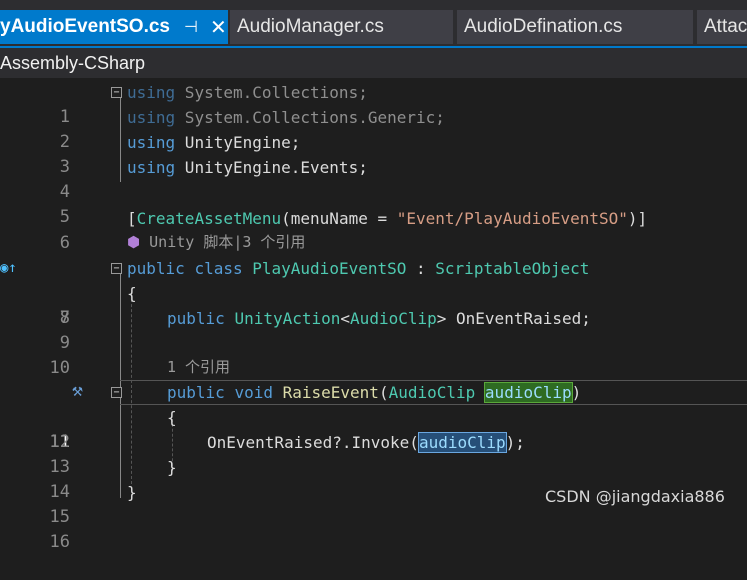 The image size is (747, 580). I want to click on code-text: );, so click(515, 442).